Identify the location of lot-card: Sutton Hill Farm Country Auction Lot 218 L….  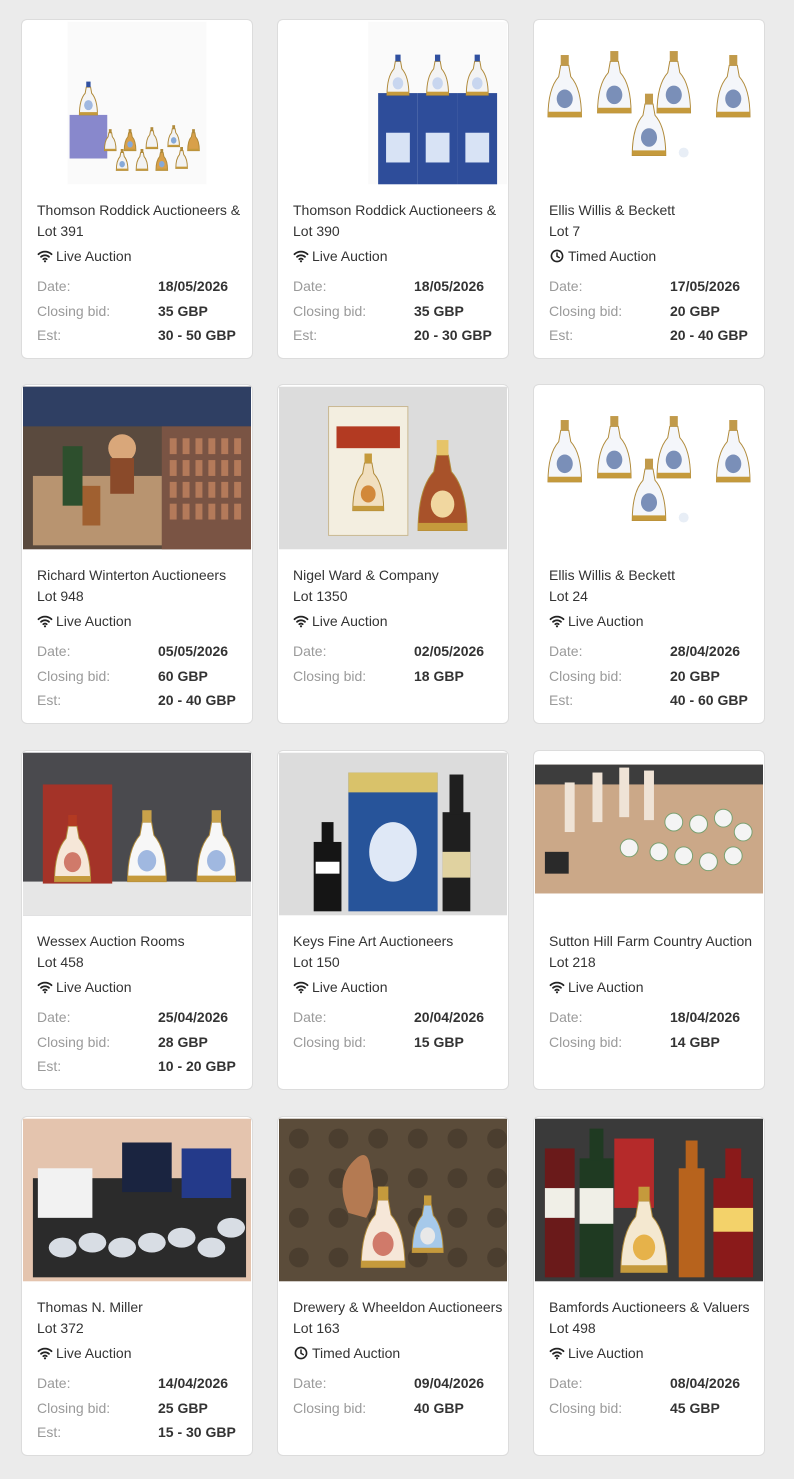
(649, 920).